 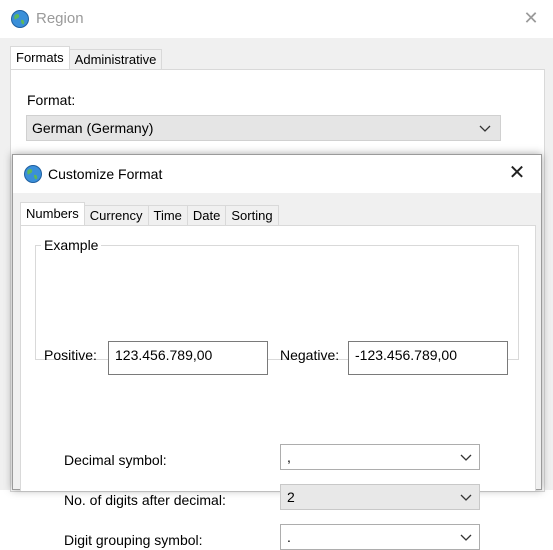 What do you see at coordinates (115, 460) in the screenshot?
I see `decimal-symbol-label: Decimal symbol:` at bounding box center [115, 460].